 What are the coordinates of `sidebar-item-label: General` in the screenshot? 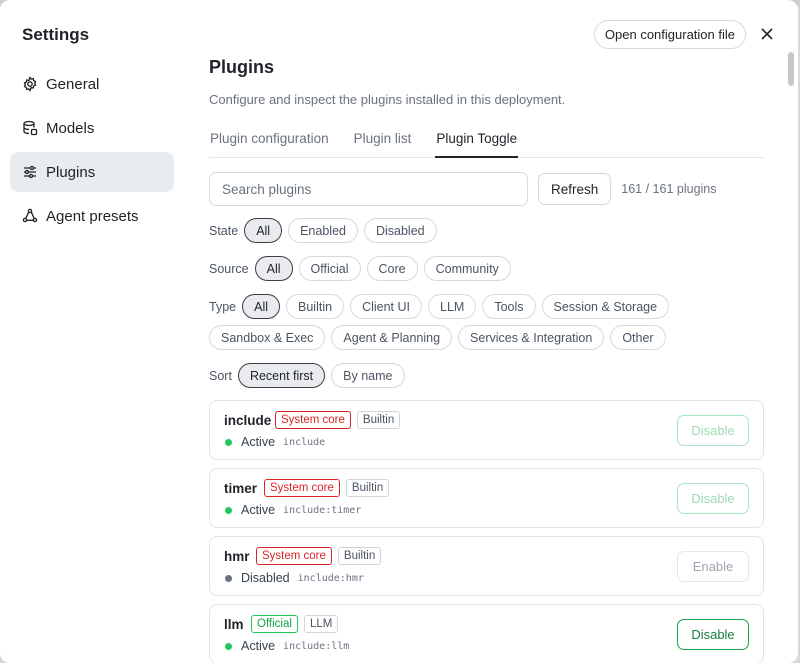 It's located at (73, 84).